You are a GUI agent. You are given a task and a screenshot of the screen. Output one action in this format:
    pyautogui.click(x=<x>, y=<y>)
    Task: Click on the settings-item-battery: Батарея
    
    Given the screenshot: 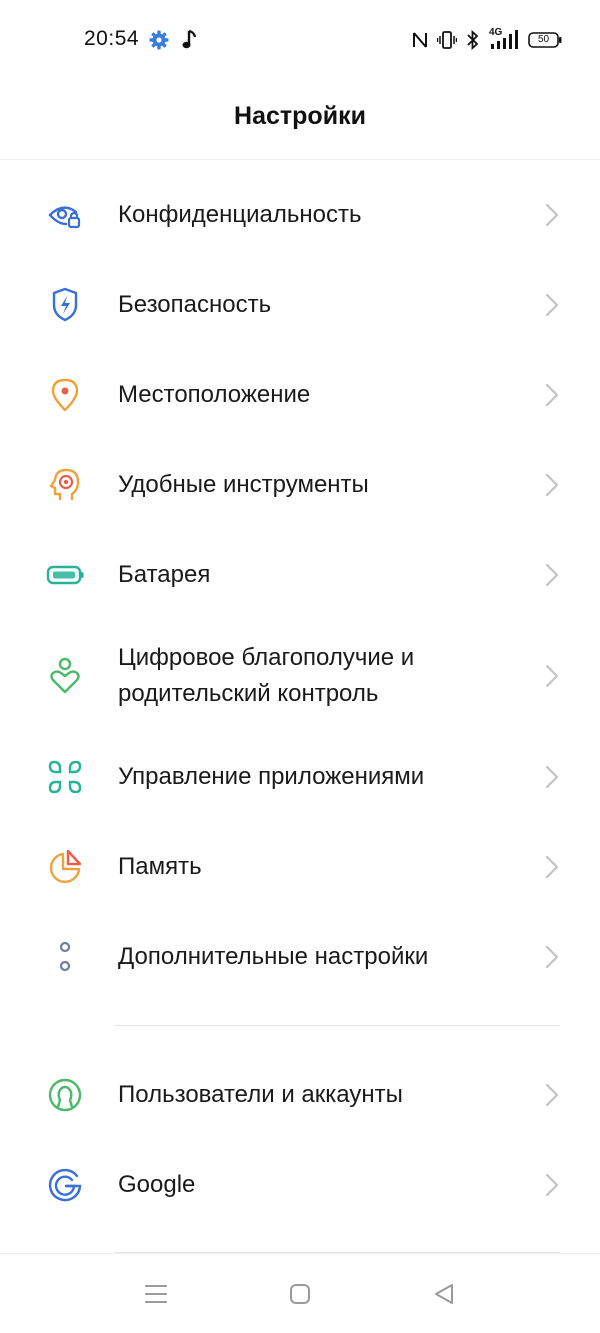 What is the action you would take?
    pyautogui.click(x=300, y=575)
    